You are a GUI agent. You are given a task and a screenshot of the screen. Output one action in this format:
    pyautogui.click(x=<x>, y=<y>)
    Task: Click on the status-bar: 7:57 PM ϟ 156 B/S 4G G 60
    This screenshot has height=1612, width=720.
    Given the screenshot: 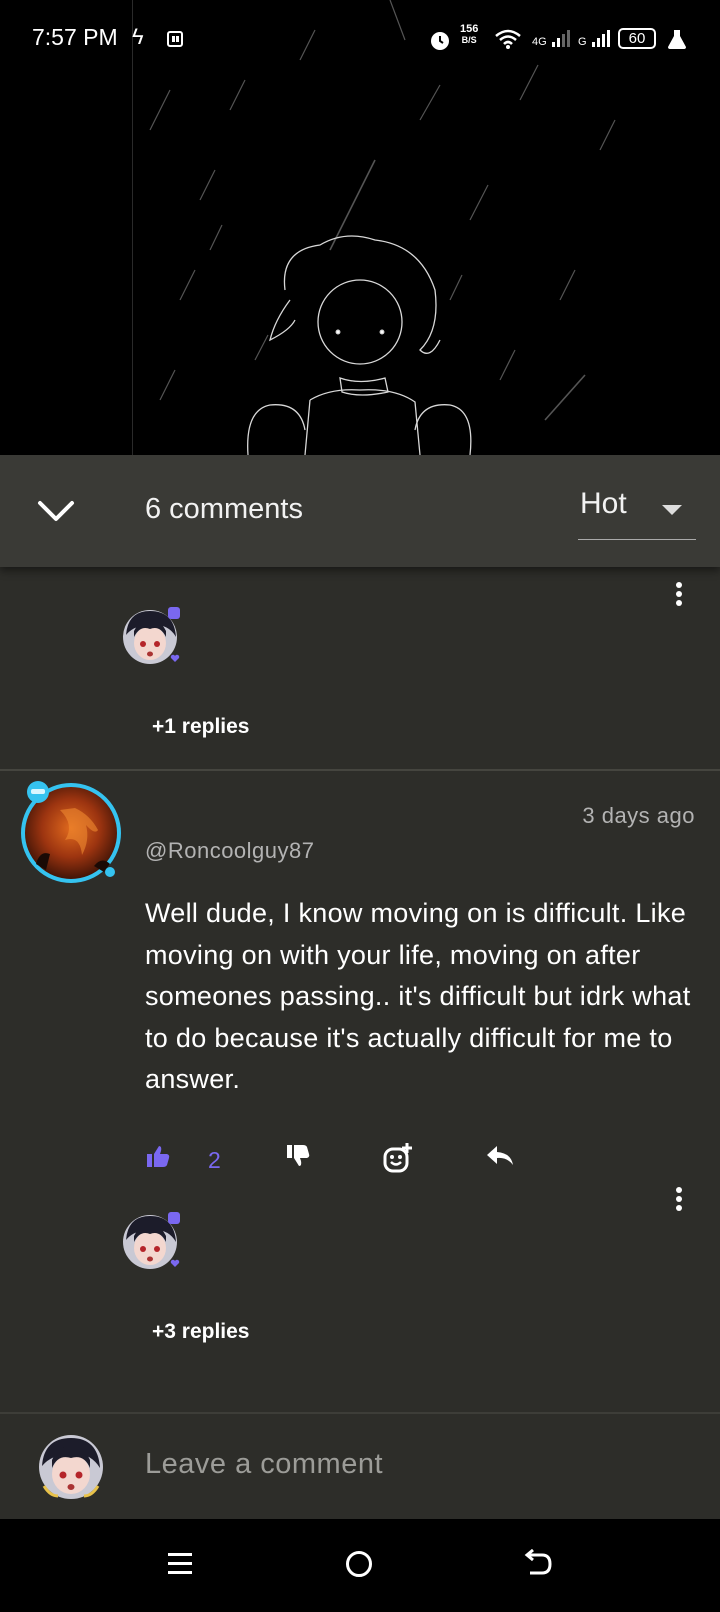 What is the action you would take?
    pyautogui.click(x=360, y=40)
    